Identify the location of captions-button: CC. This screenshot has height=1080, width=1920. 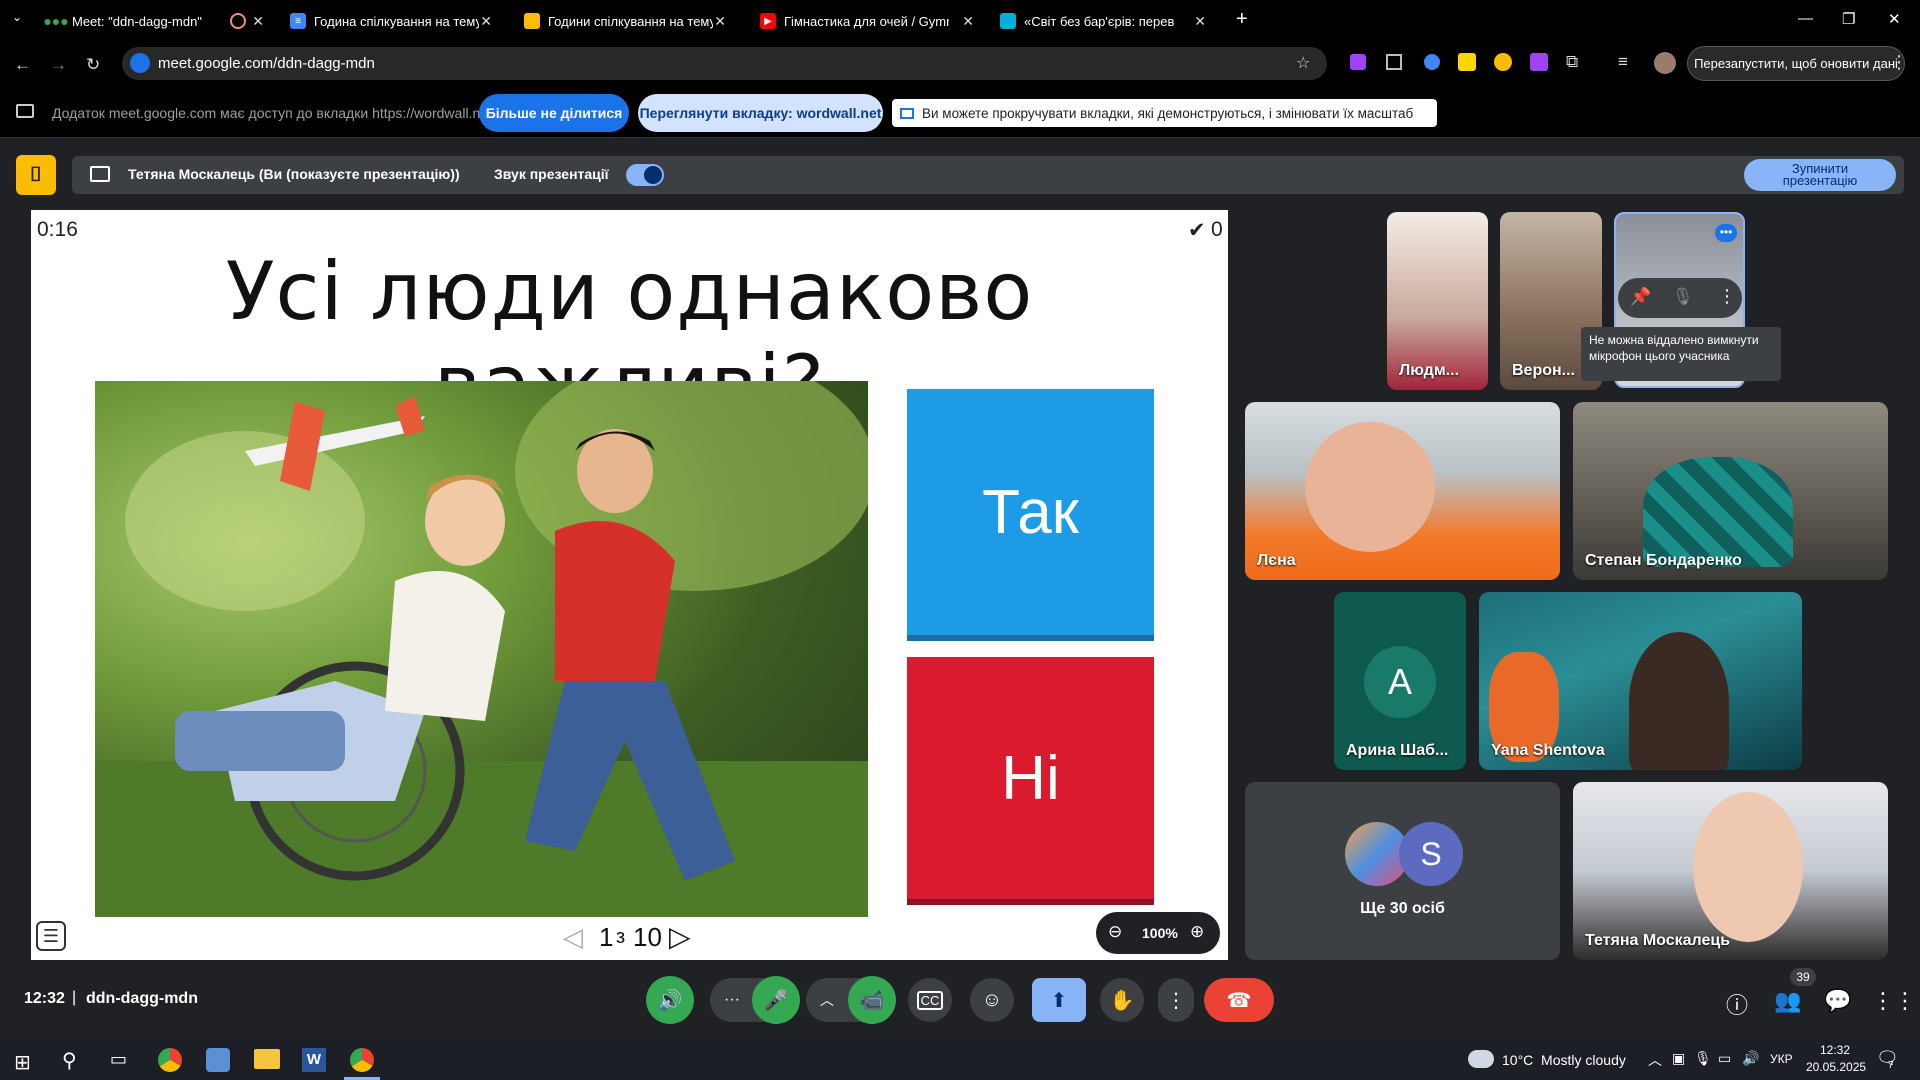
(930, 1000).